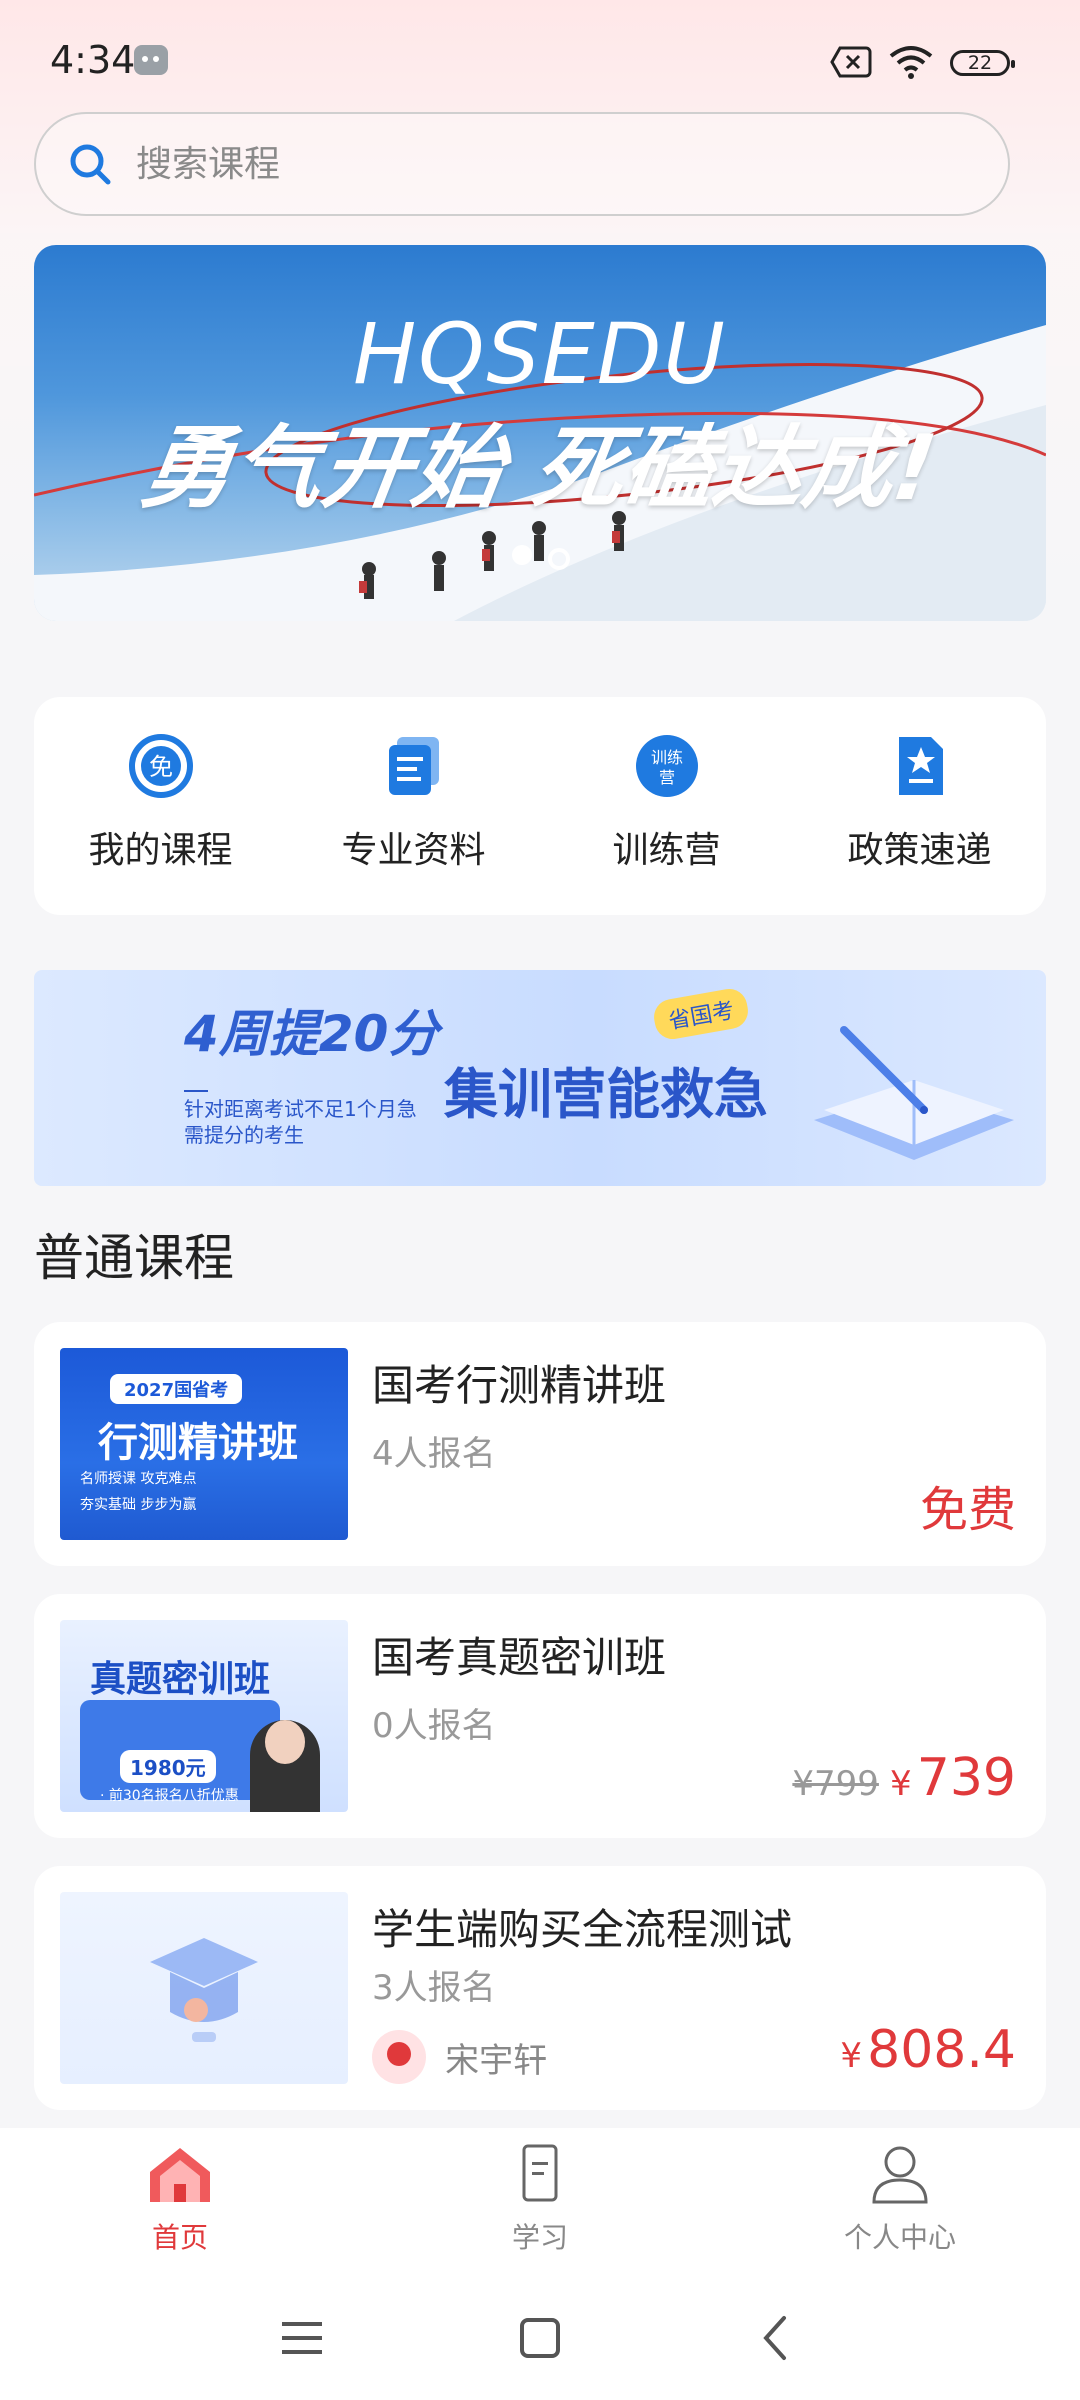 Image resolution: width=1080 pixels, height=2400 pixels. Describe the element at coordinates (919, 803) in the screenshot. I see `quick-link-policy: 政策速递` at that location.